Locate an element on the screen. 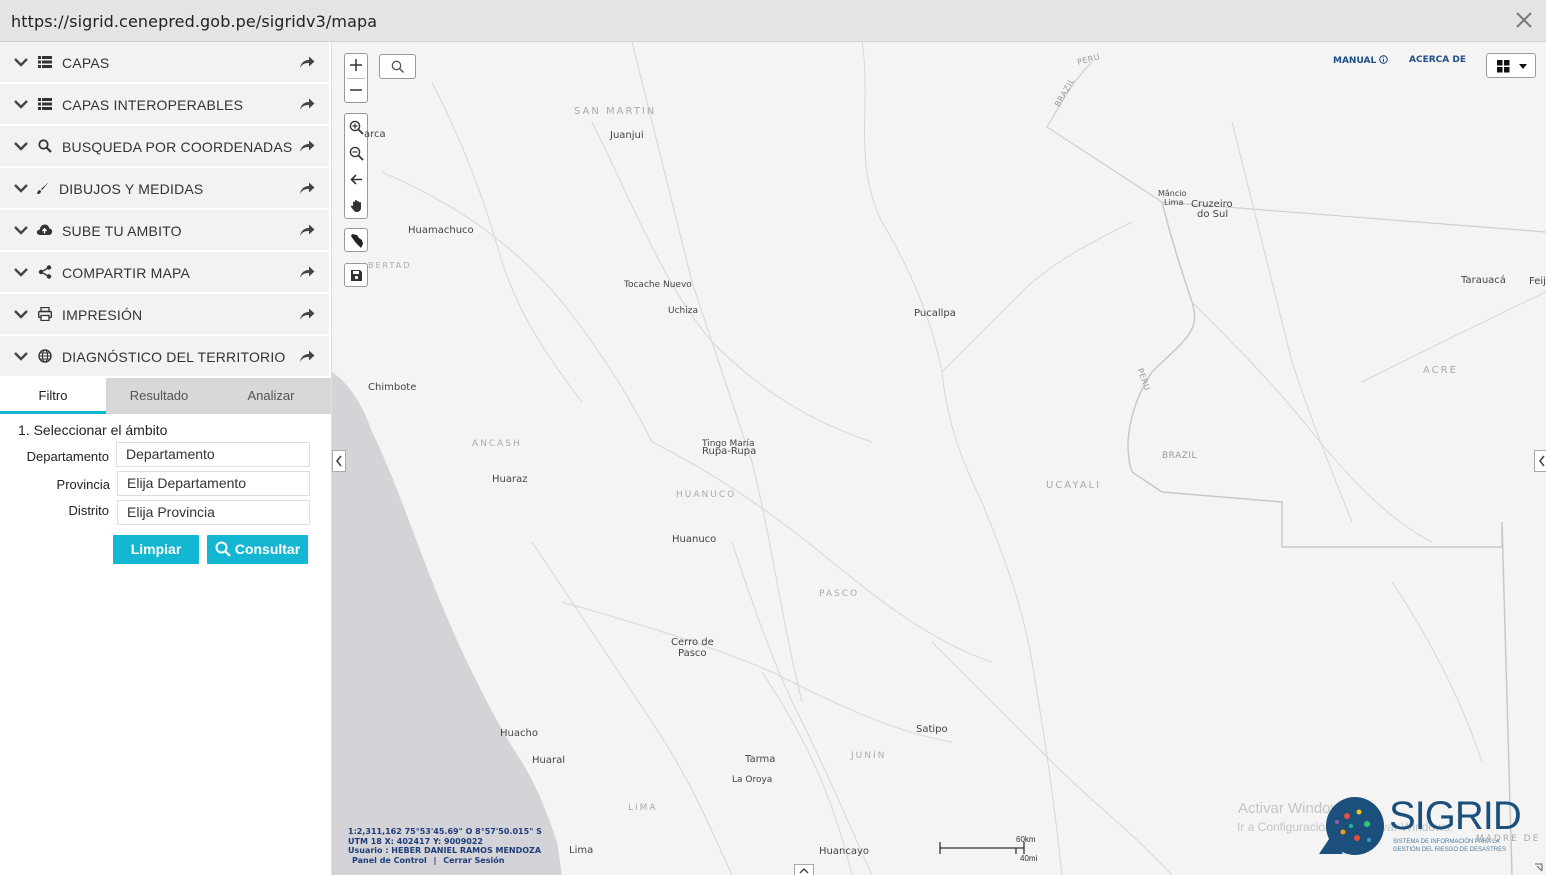  accordion-item: BUSQUEDA POR COORDENADAS is located at coordinates (165, 147).